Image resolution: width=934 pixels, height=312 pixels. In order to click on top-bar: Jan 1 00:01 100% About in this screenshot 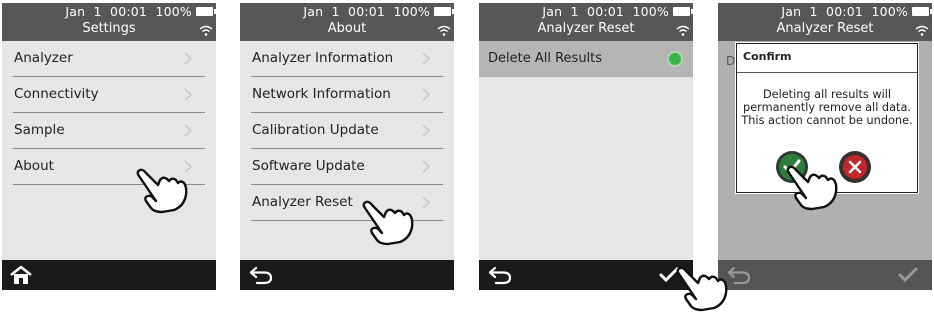, I will do `click(347, 22)`.